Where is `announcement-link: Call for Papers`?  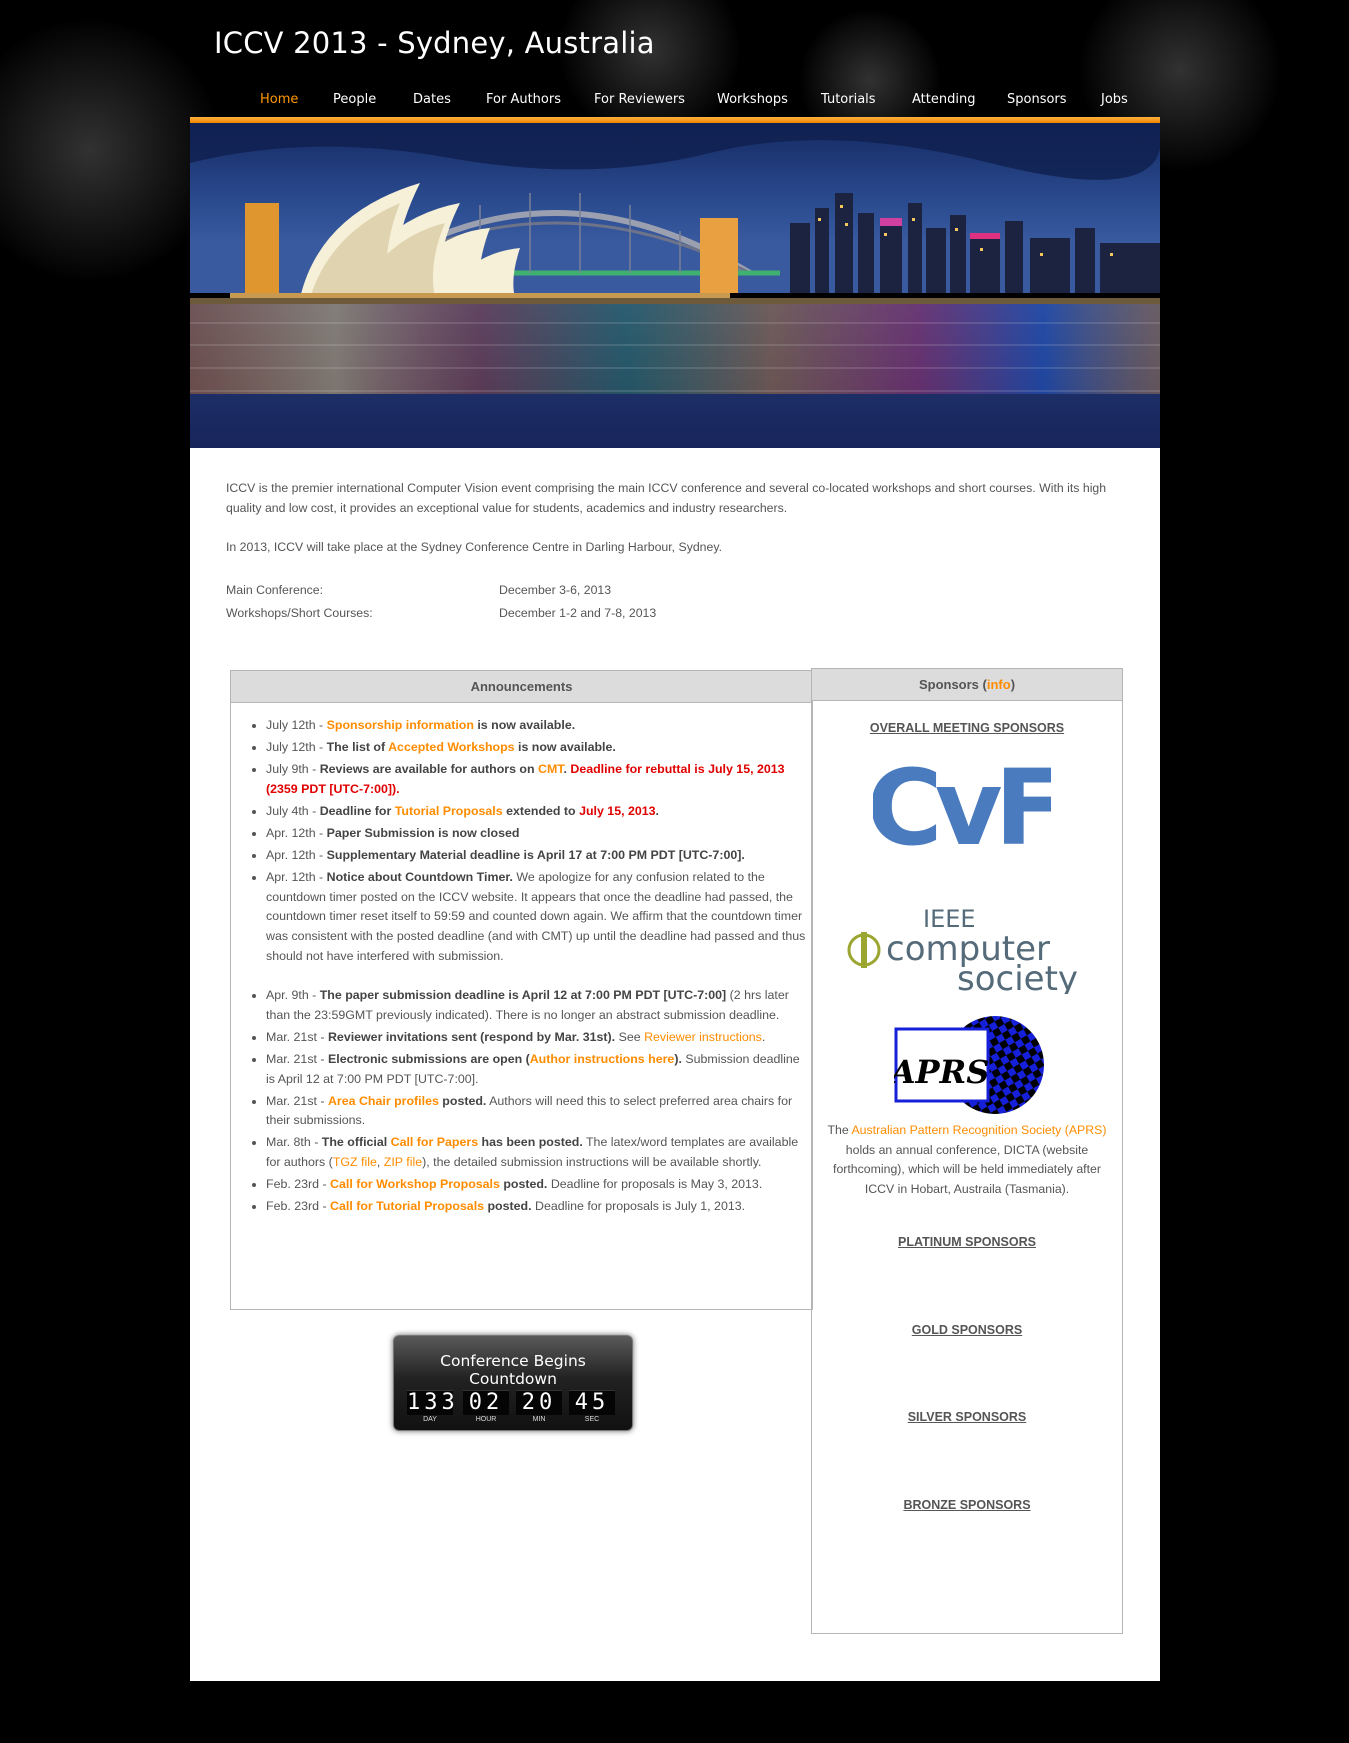
announcement-link: Call for Papers is located at coordinates (434, 1142).